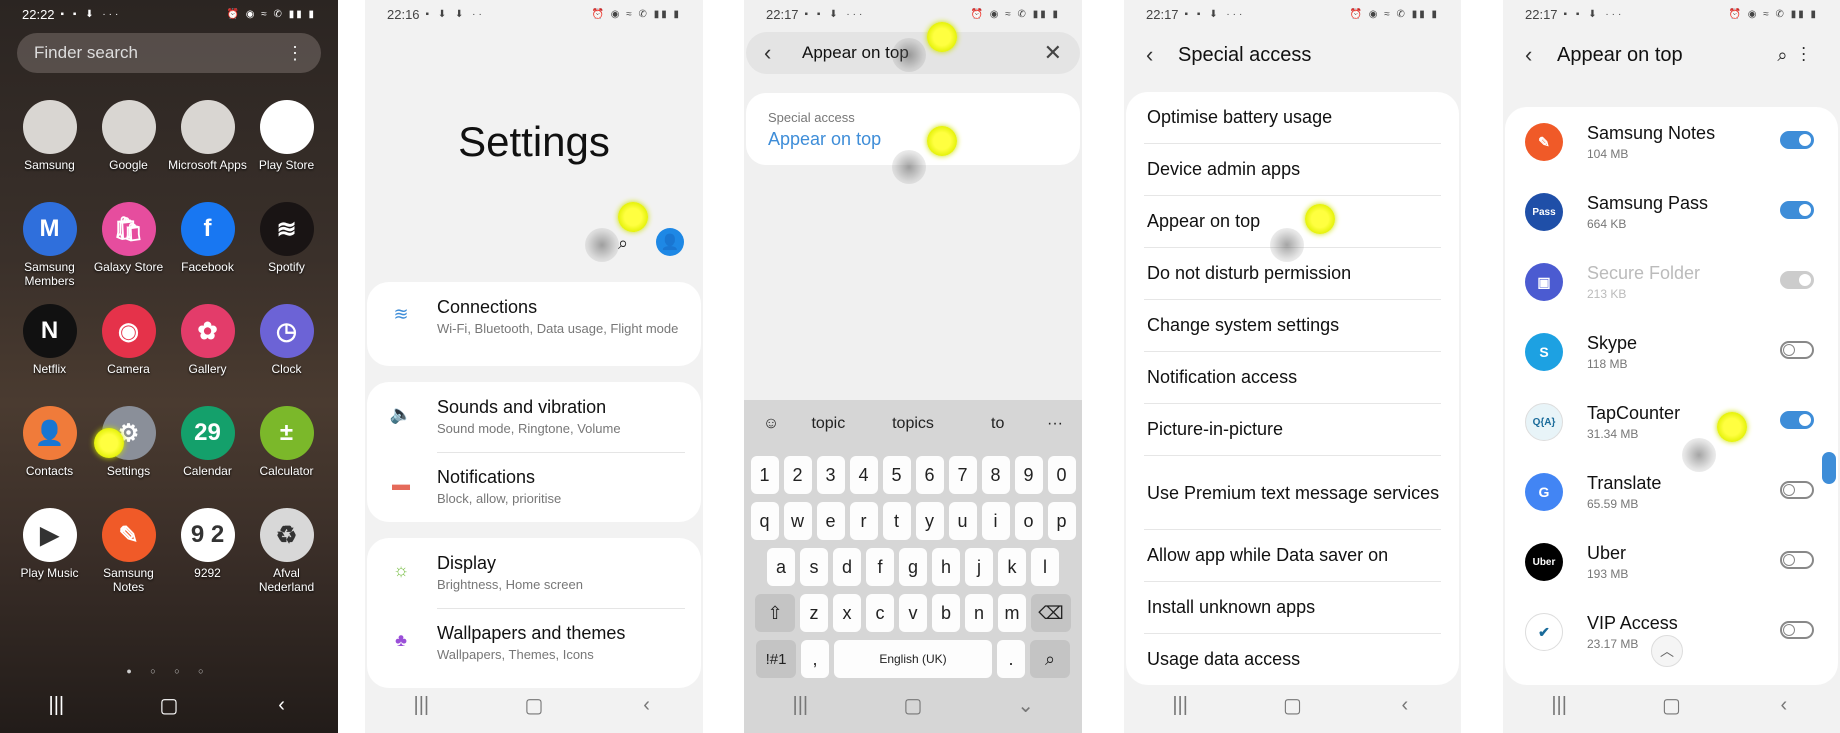 The width and height of the screenshot is (1840, 733). I want to click on app-row-uber: Uber Uber 193 MB, so click(1671, 562).